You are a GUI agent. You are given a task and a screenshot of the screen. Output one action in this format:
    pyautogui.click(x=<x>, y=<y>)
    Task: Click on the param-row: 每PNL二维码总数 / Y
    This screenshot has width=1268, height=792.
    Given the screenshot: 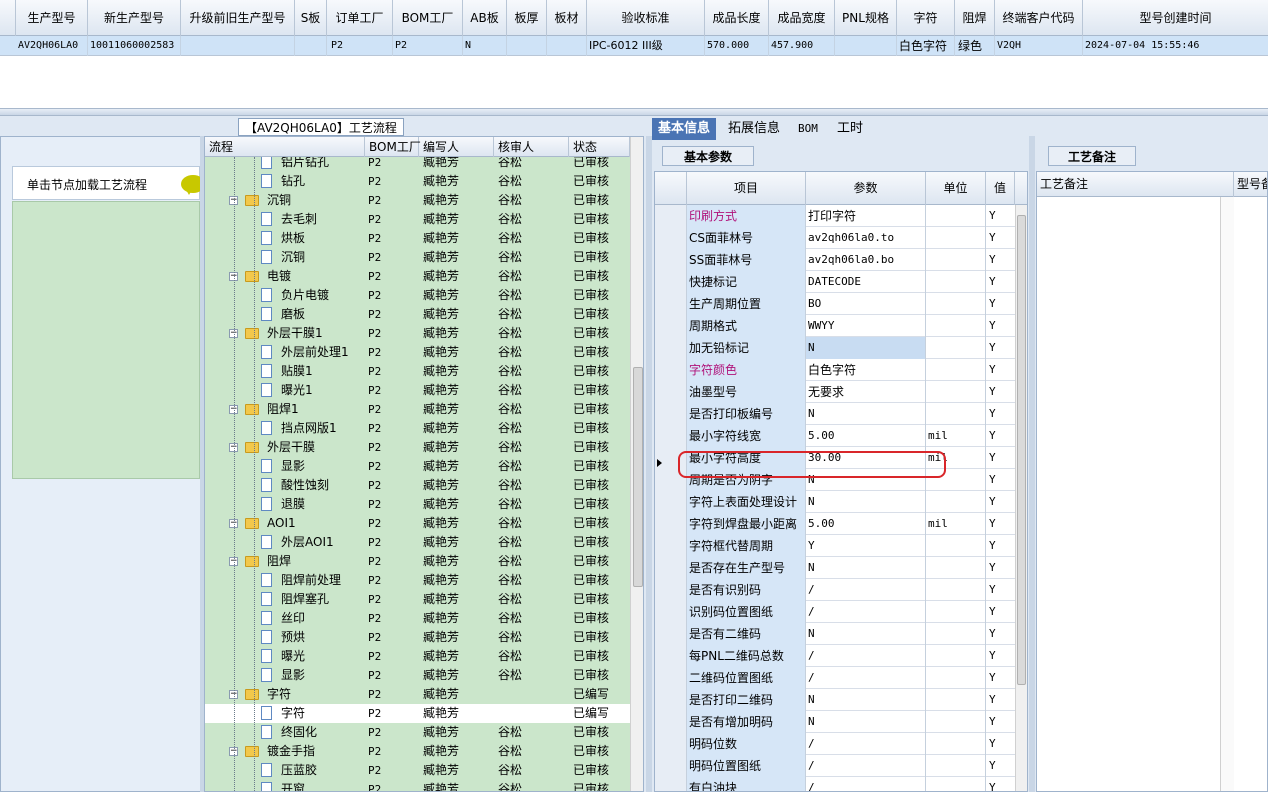 What is the action you would take?
    pyautogui.click(x=835, y=656)
    